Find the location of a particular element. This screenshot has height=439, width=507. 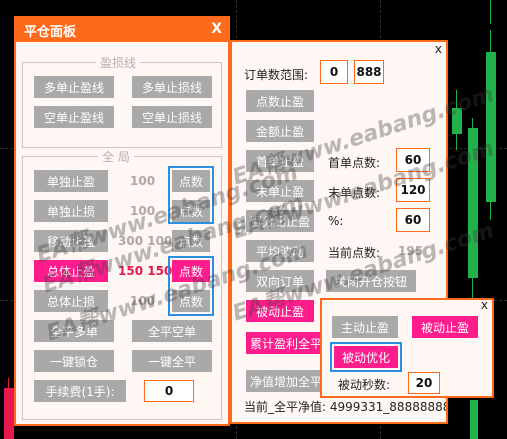

trailing-tp-value: 300 100 is located at coordinates (145, 241).